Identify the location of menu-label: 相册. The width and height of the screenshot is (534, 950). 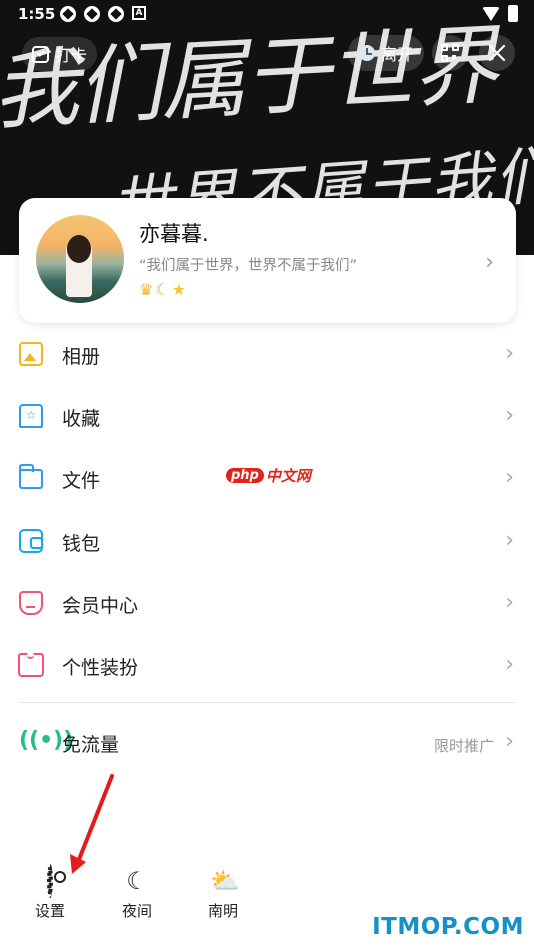
(81, 357).